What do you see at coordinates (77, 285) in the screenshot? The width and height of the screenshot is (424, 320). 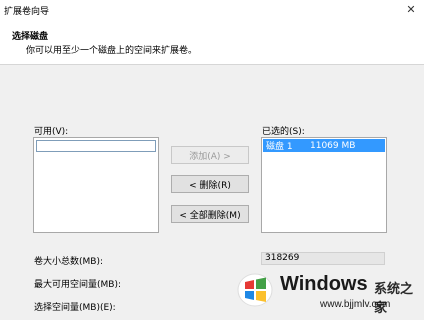 I see `max-space-label: 最大可用空间量(MB):` at bounding box center [77, 285].